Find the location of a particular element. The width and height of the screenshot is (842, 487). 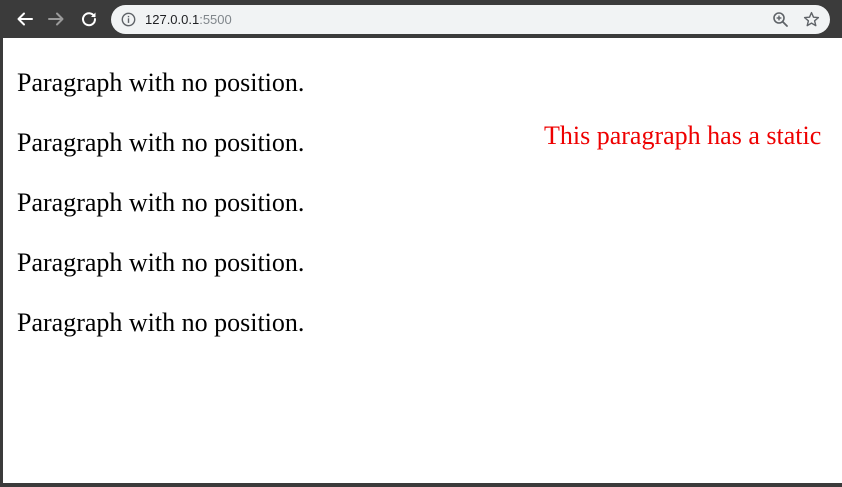

back-button is located at coordinates (25, 19).